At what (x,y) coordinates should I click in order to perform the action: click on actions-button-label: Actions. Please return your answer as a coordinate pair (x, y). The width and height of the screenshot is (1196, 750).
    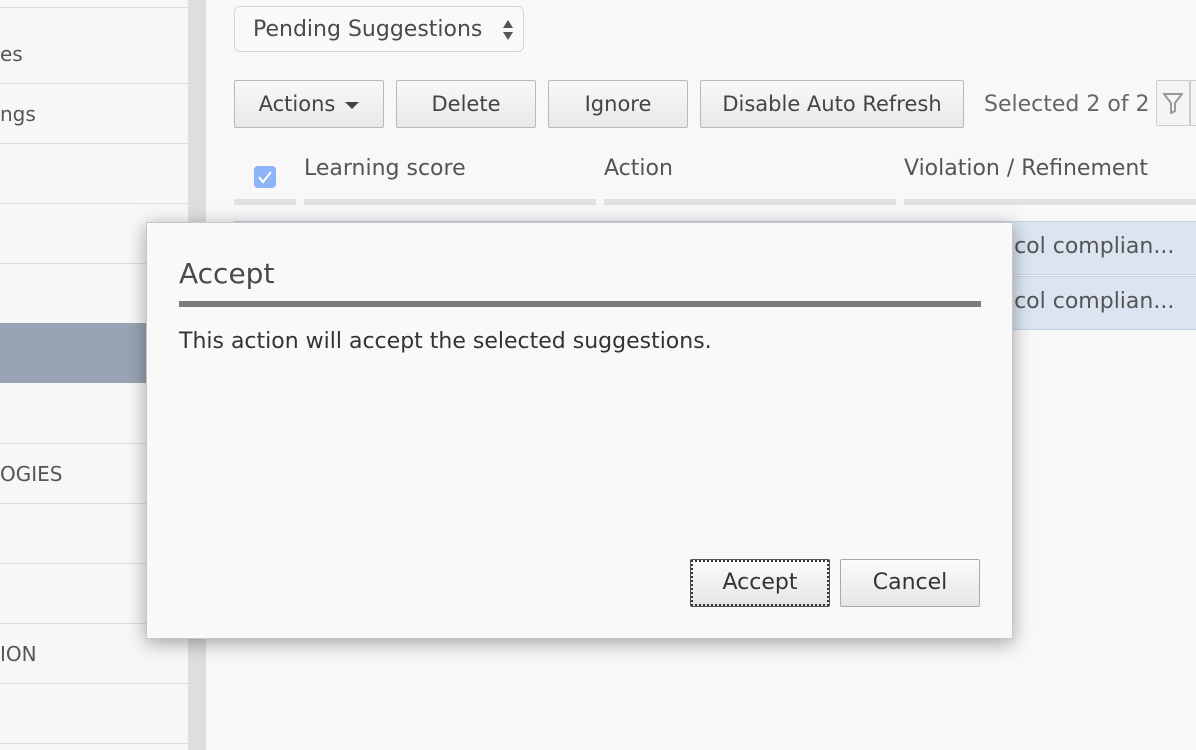
    Looking at the image, I should click on (297, 104).